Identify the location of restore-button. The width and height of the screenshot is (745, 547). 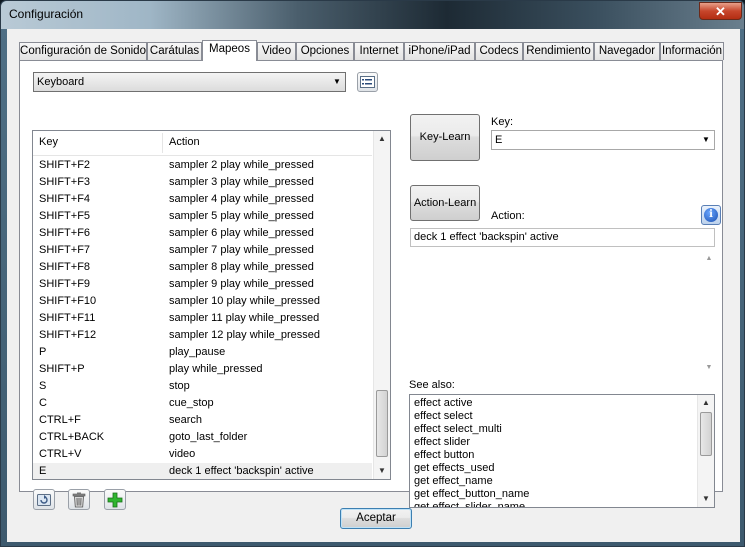
(44, 499).